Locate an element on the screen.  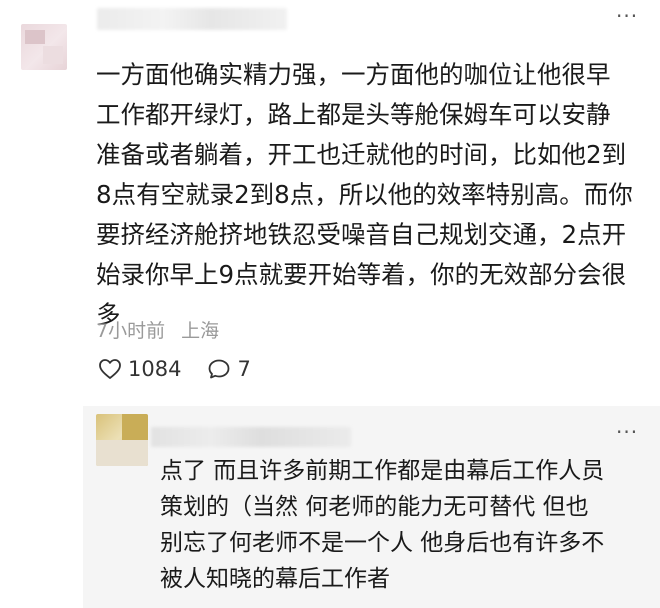
comment-meta: 7小时前 上海 is located at coordinates (162, 329).